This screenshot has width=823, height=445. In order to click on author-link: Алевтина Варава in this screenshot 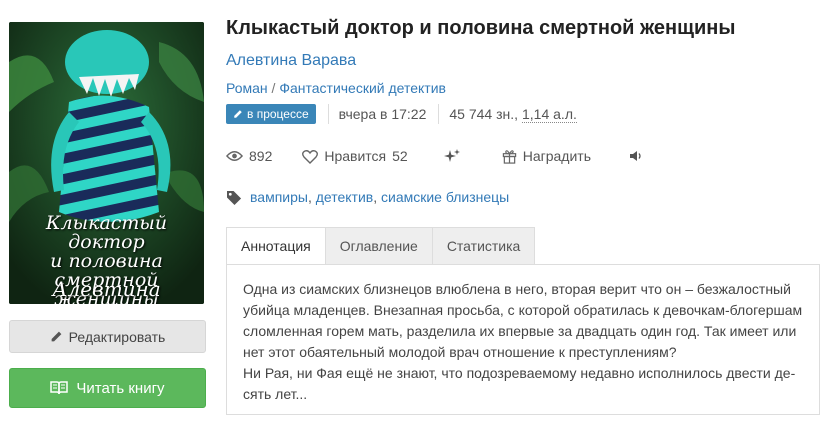, I will do `click(291, 61)`.